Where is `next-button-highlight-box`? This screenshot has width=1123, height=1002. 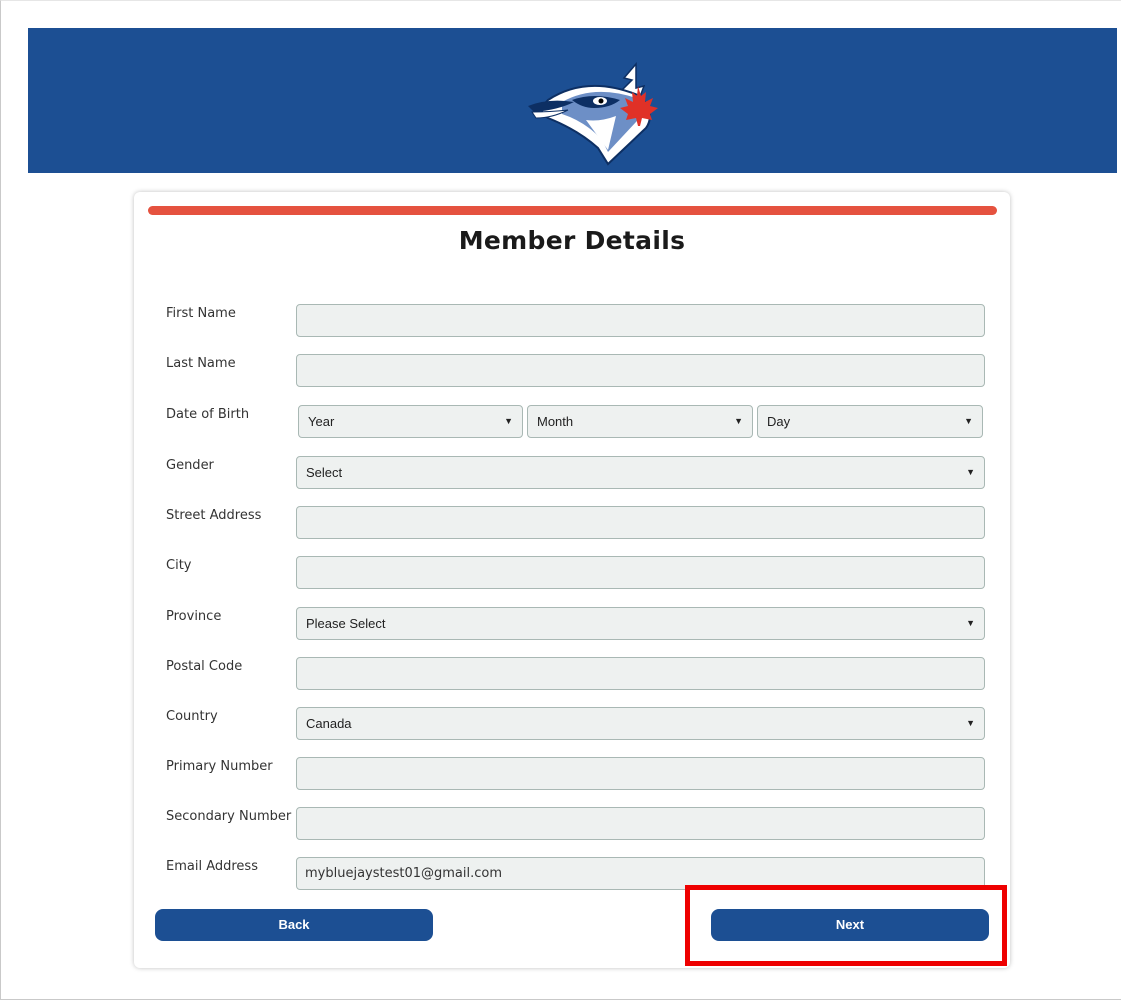 next-button-highlight-box is located at coordinates (846, 925).